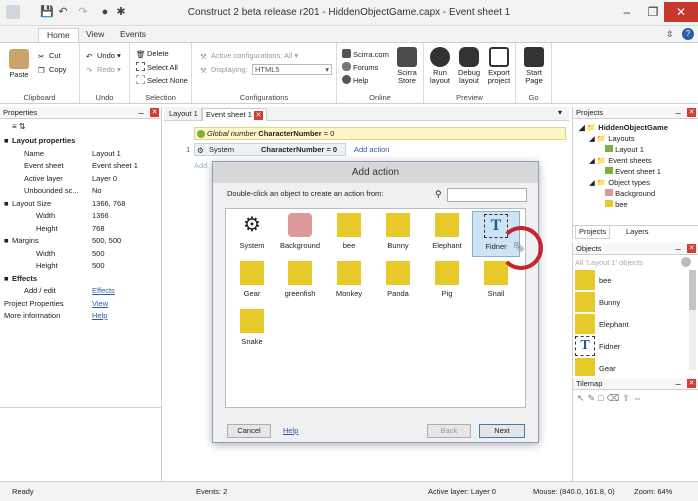  Describe the element at coordinates (634, 127) in the screenshot. I see `tree-root: ◢ 📁 HiddenObjectGame` at that location.